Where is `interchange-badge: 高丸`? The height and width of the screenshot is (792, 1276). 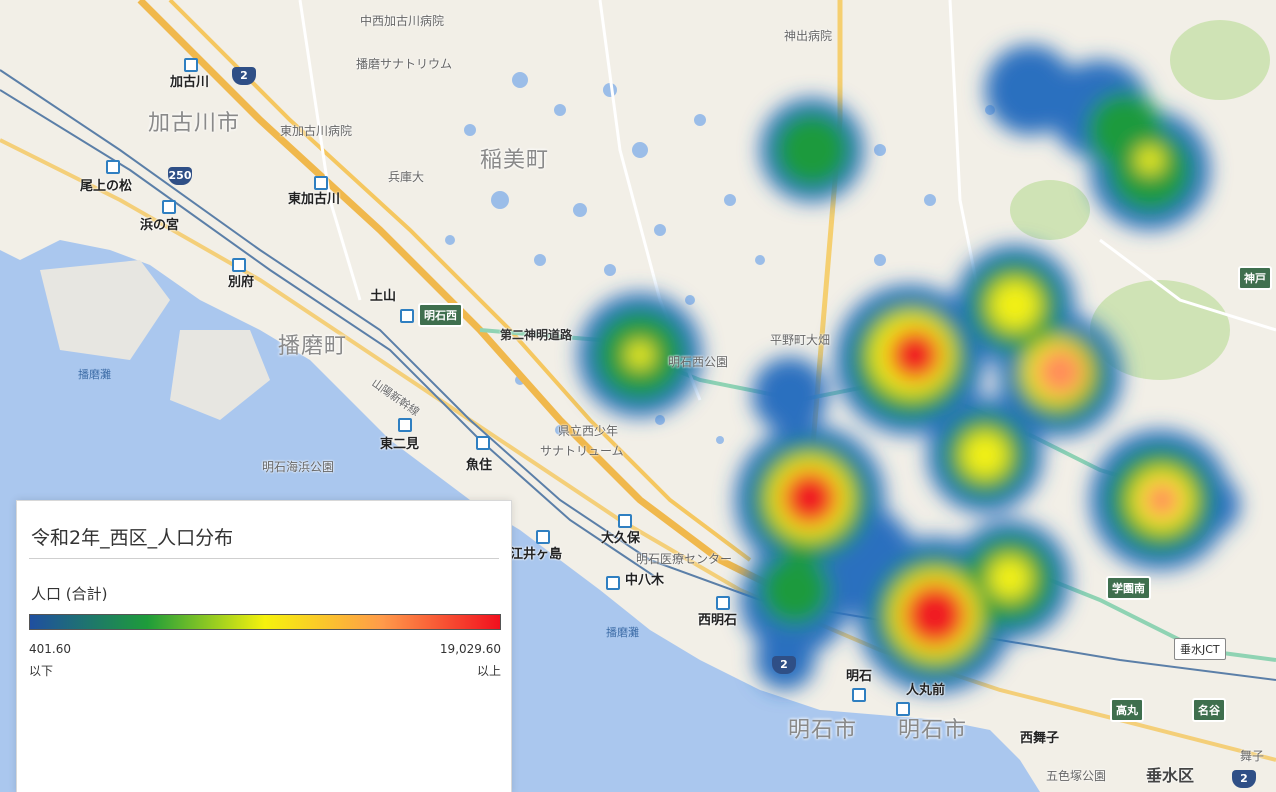 interchange-badge: 高丸 is located at coordinates (1127, 710).